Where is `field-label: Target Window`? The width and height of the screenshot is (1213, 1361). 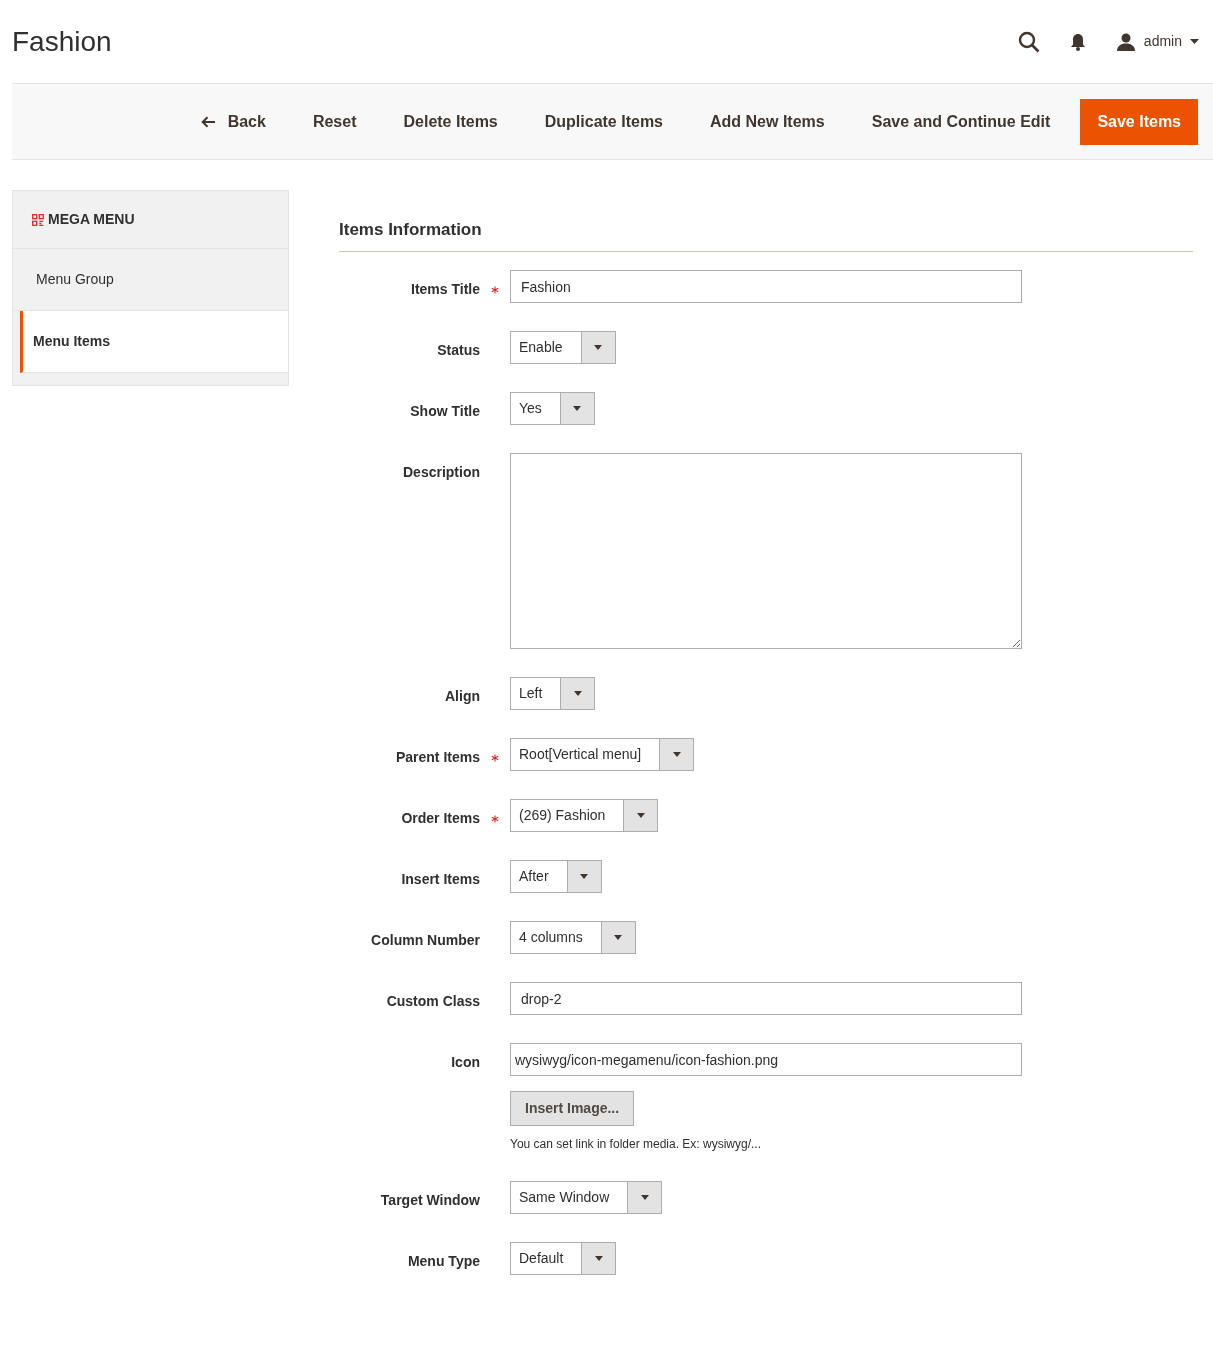
field-label: Target Window is located at coordinates (429, 1201).